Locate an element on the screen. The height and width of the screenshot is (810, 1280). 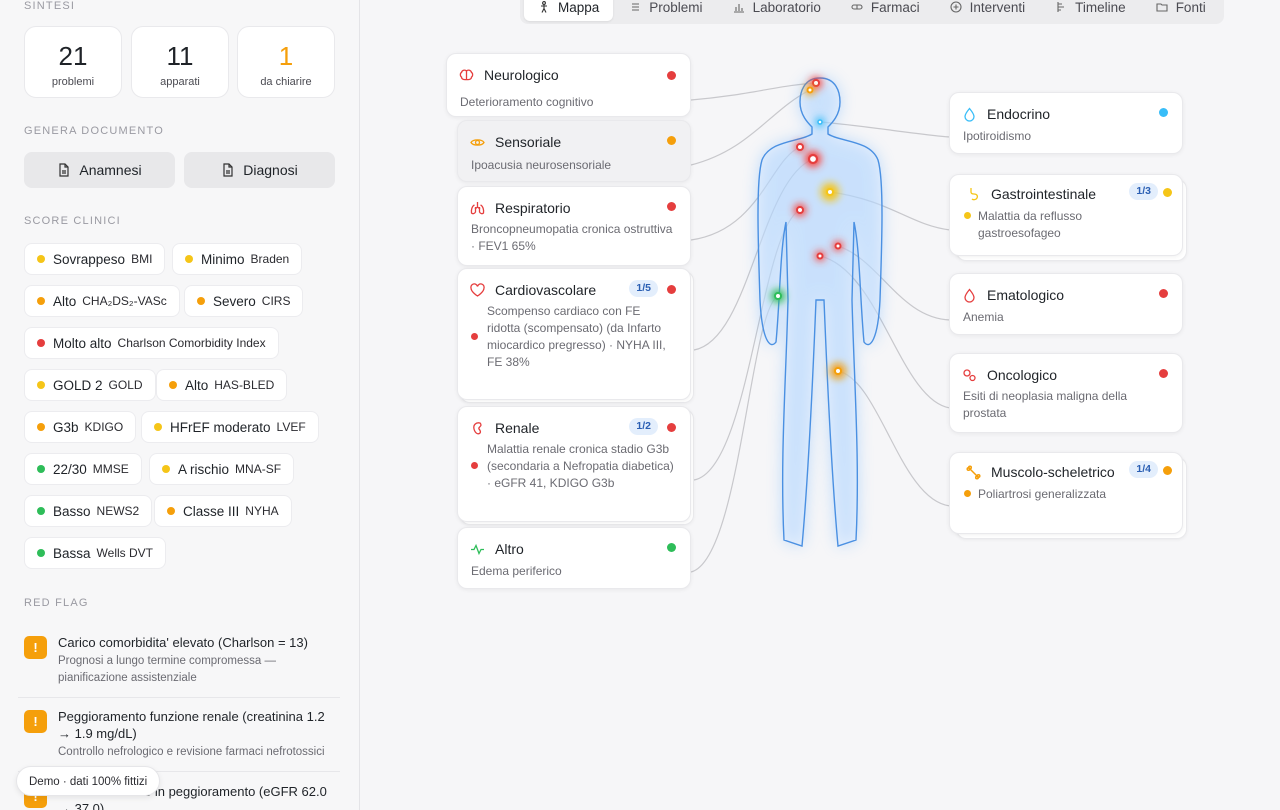
score-name: NYHA is located at coordinates (262, 511).